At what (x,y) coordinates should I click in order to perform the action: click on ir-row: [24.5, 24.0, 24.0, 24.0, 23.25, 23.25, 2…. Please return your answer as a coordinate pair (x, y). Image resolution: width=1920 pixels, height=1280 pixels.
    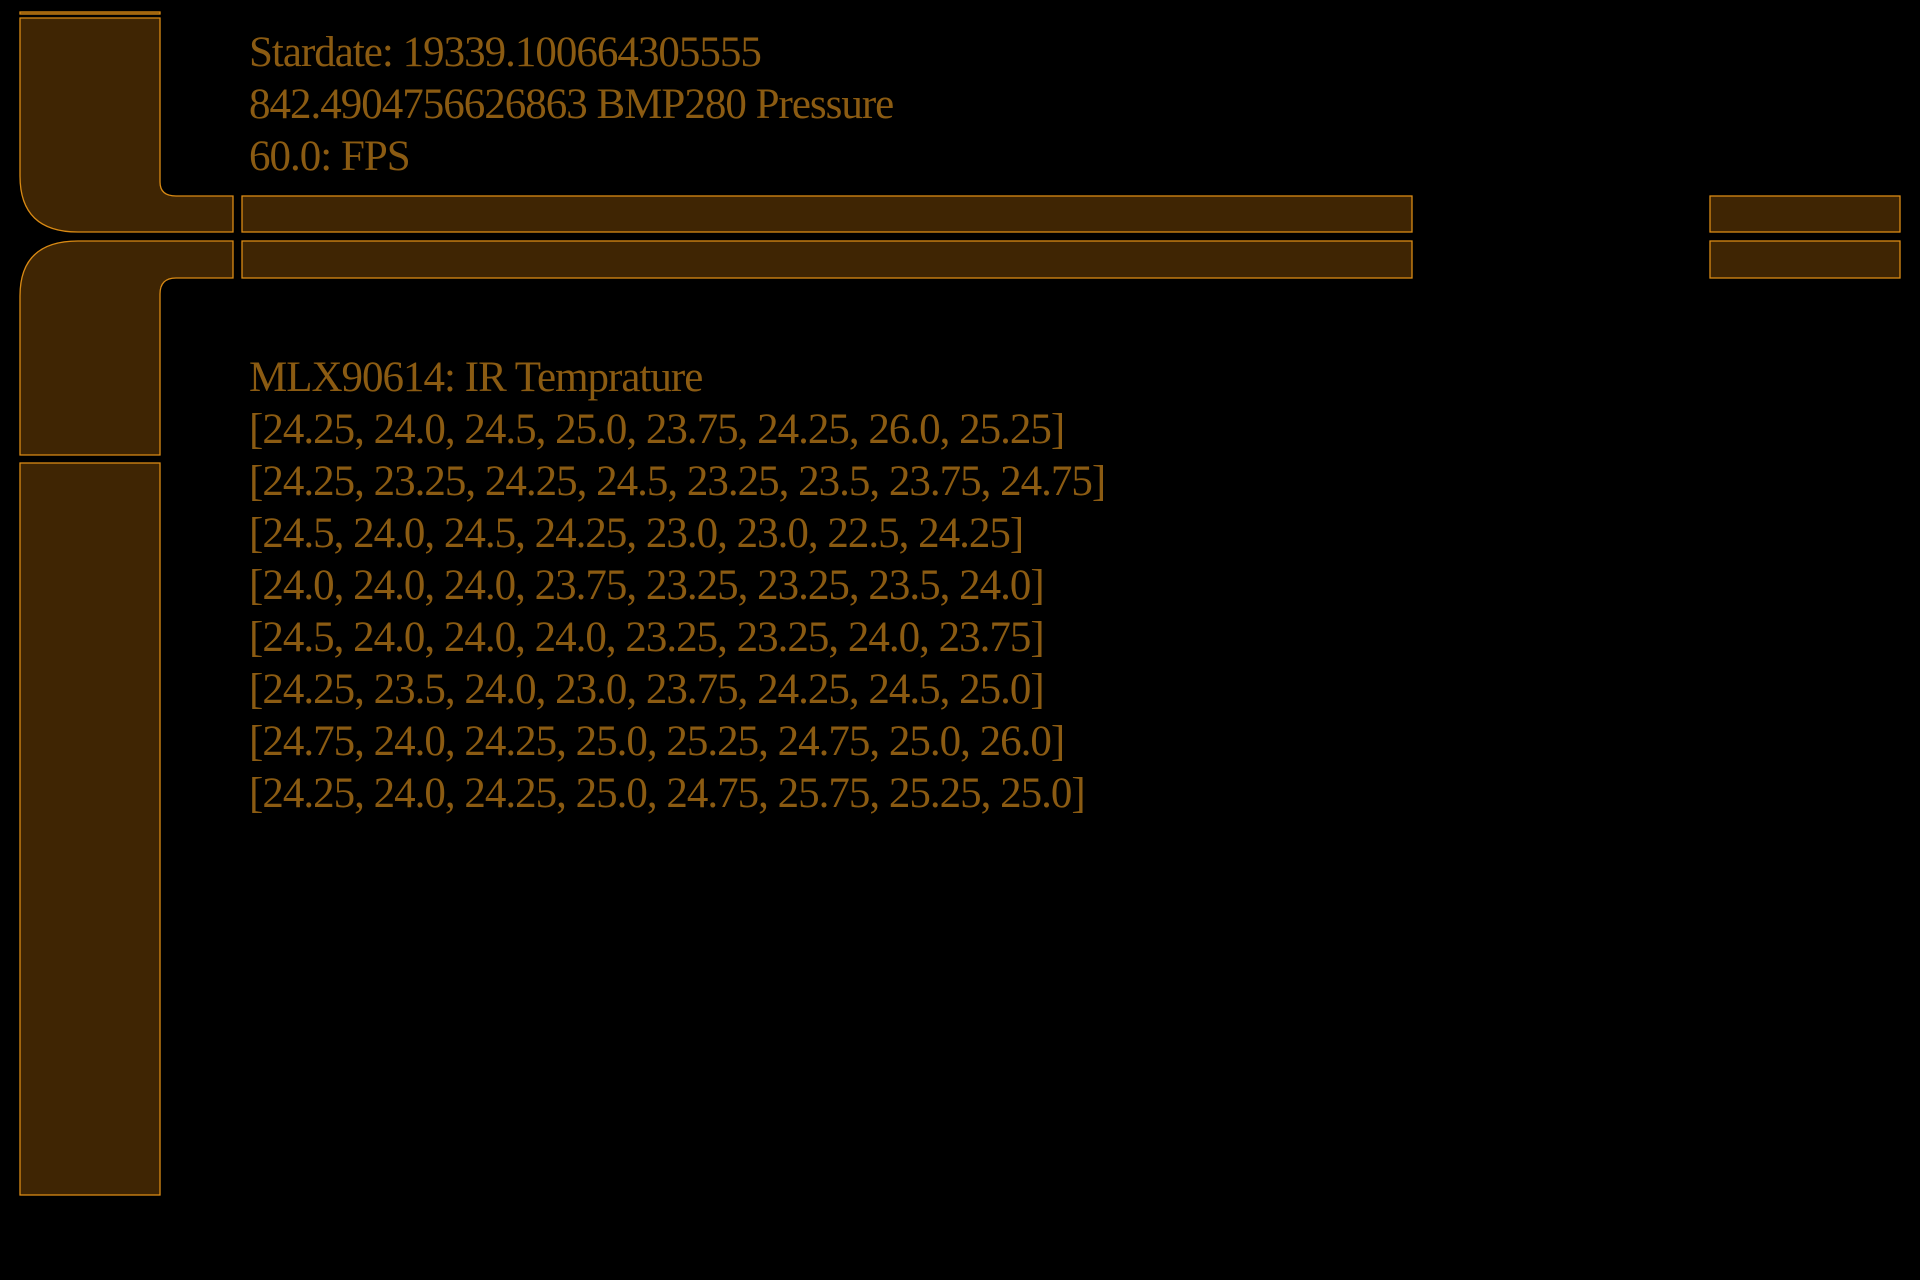
    Looking at the image, I should click on (647, 637).